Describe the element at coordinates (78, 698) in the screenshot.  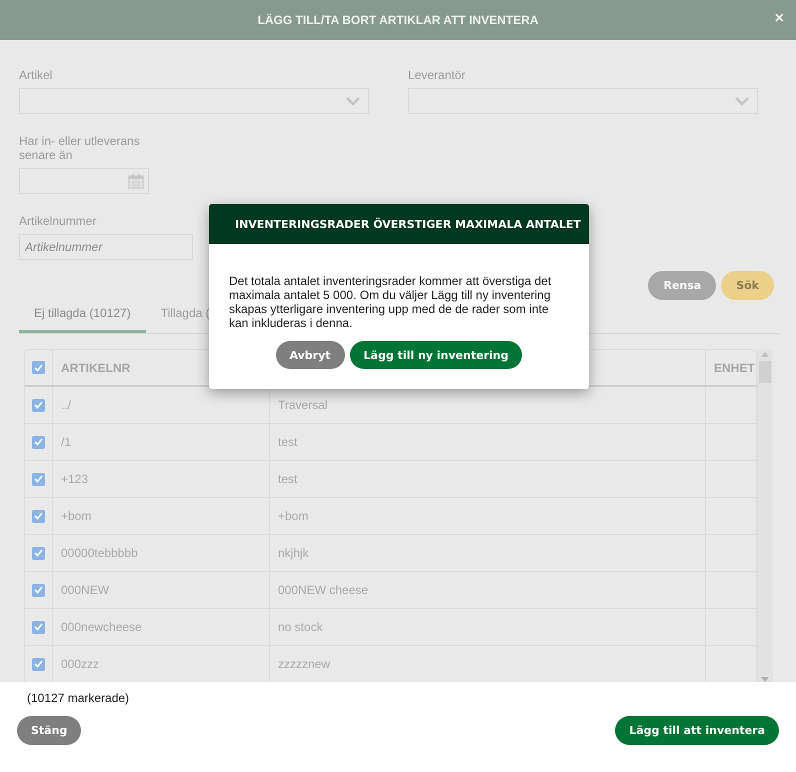
I see `selection-count: (10127 markerade)` at that location.